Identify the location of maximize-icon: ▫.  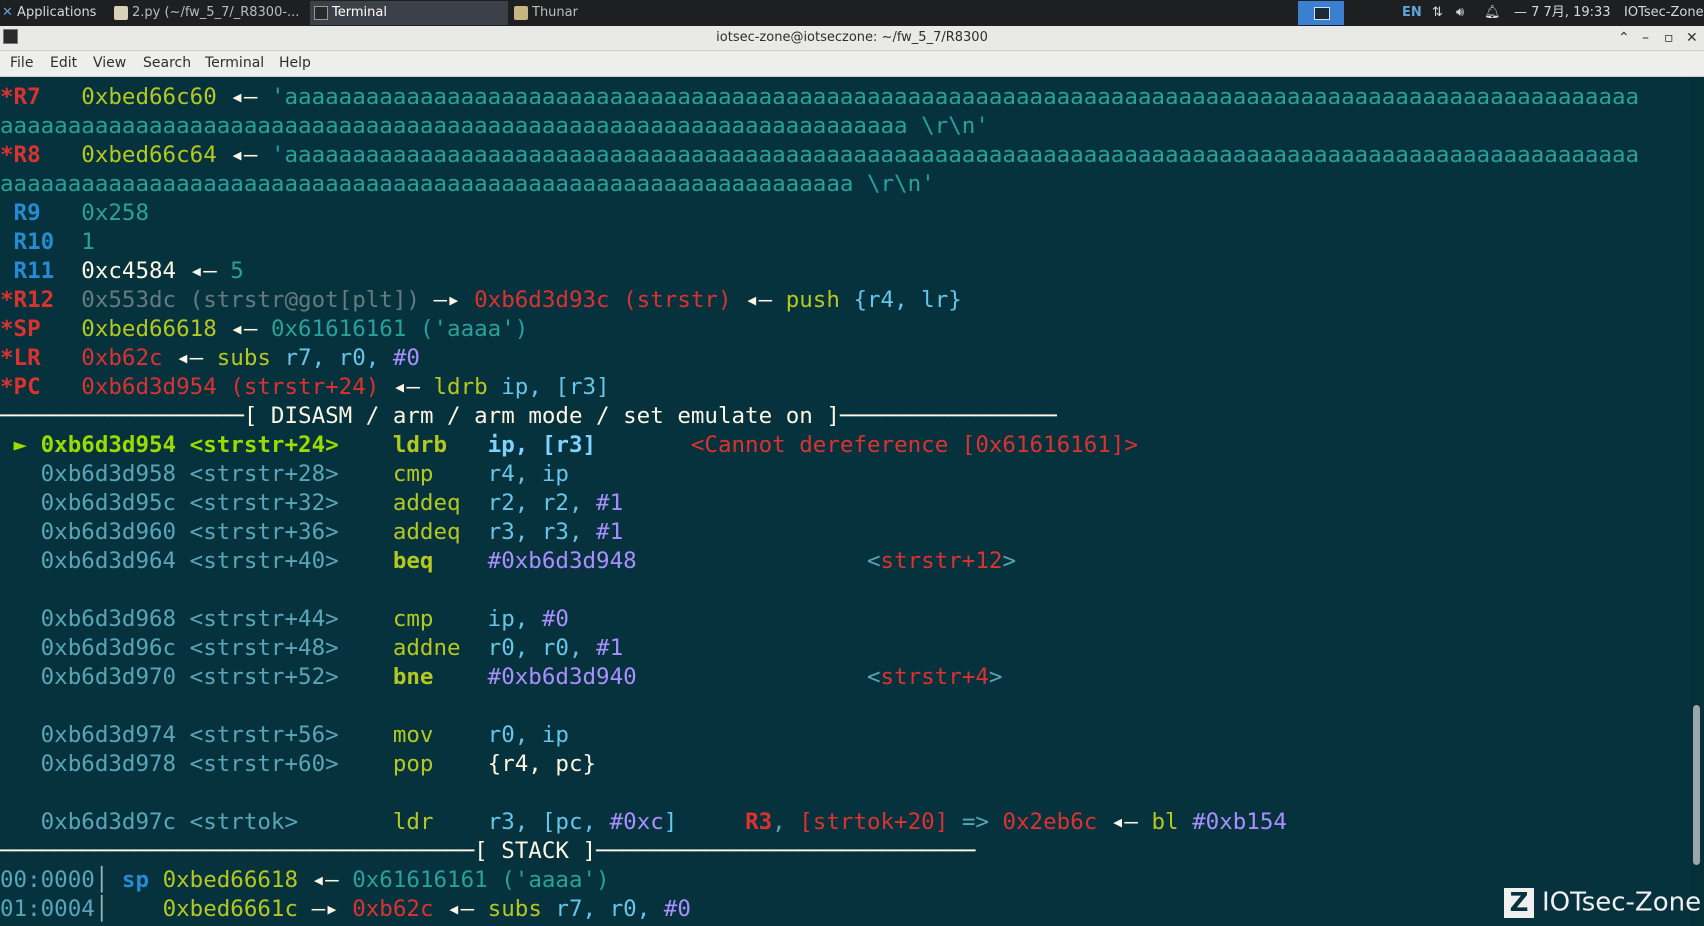
(1669, 38).